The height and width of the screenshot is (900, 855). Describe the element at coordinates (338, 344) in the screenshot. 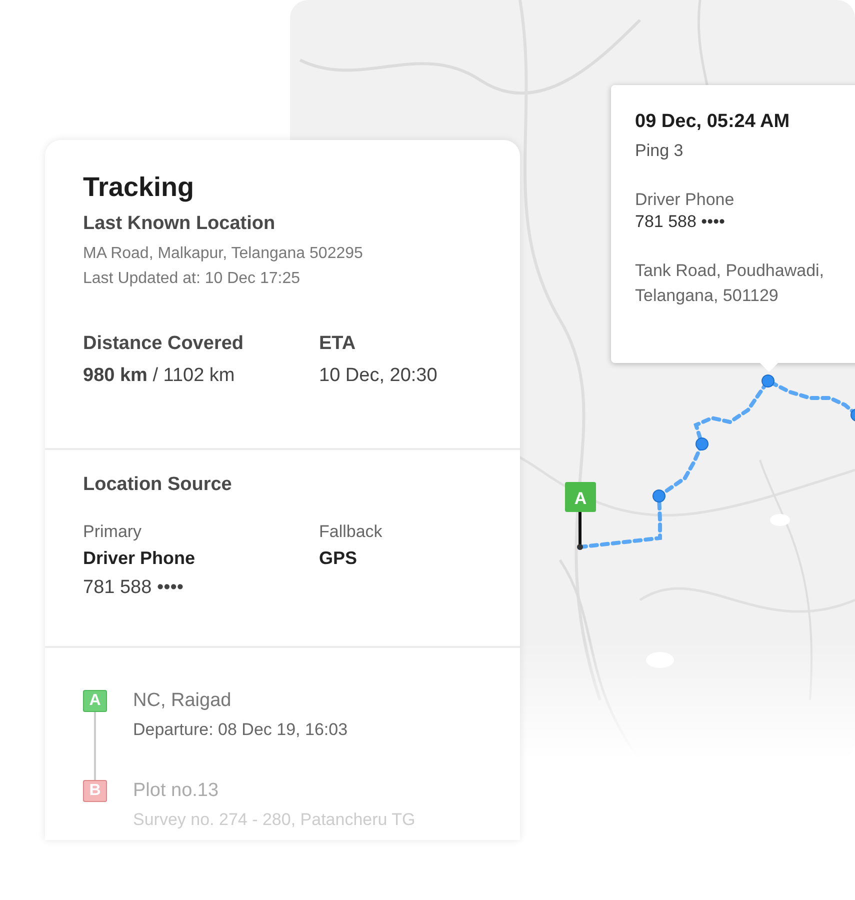

I see `eta-label: ETA` at that location.